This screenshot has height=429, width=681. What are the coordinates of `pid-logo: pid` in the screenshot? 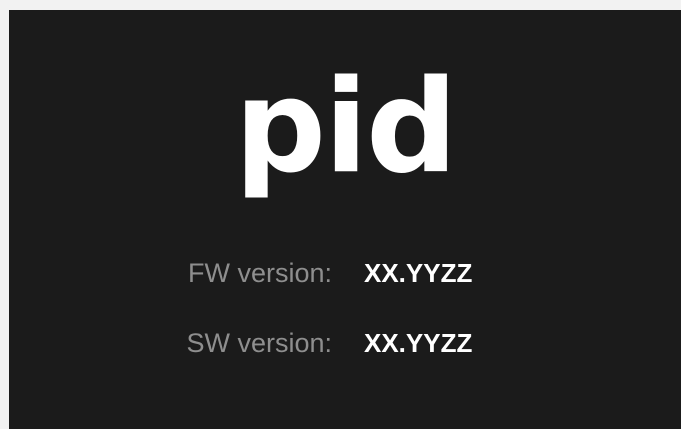 It's located at (345, 127).